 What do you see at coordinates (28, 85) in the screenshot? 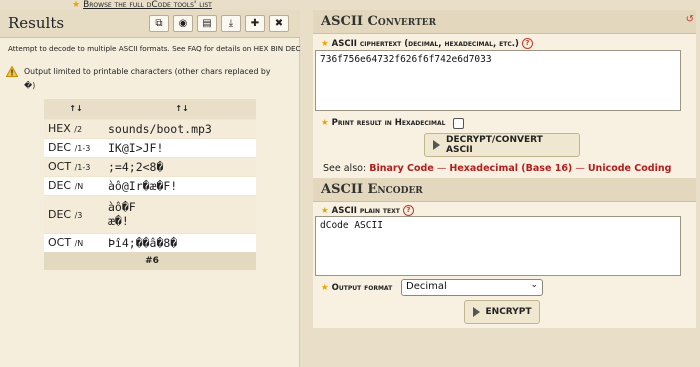
I see `tofu-glyph: �` at bounding box center [28, 85].